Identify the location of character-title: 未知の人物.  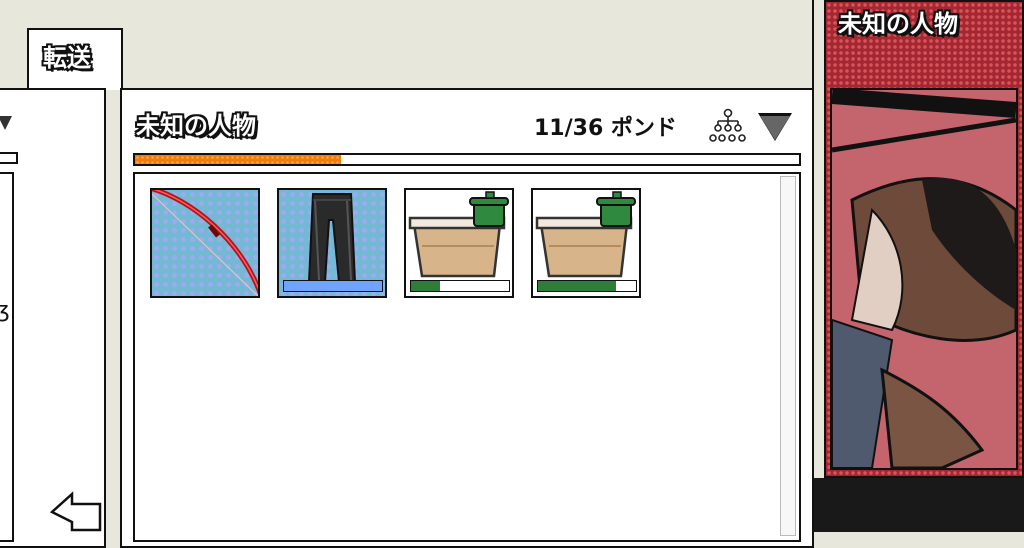
(898, 24).